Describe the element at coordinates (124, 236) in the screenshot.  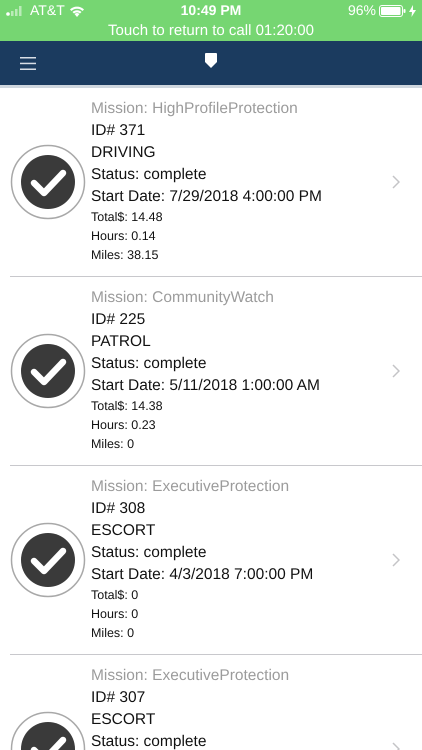
I see `hours-value: Hours: 0.14` at that location.